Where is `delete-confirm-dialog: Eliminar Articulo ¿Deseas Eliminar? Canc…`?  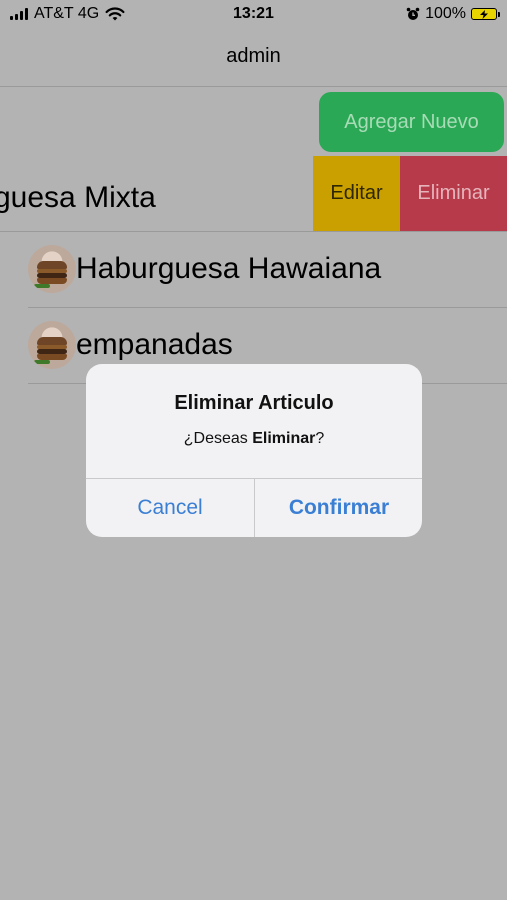 delete-confirm-dialog: Eliminar Articulo ¿Deseas Eliminar? Canc… is located at coordinates (254, 450).